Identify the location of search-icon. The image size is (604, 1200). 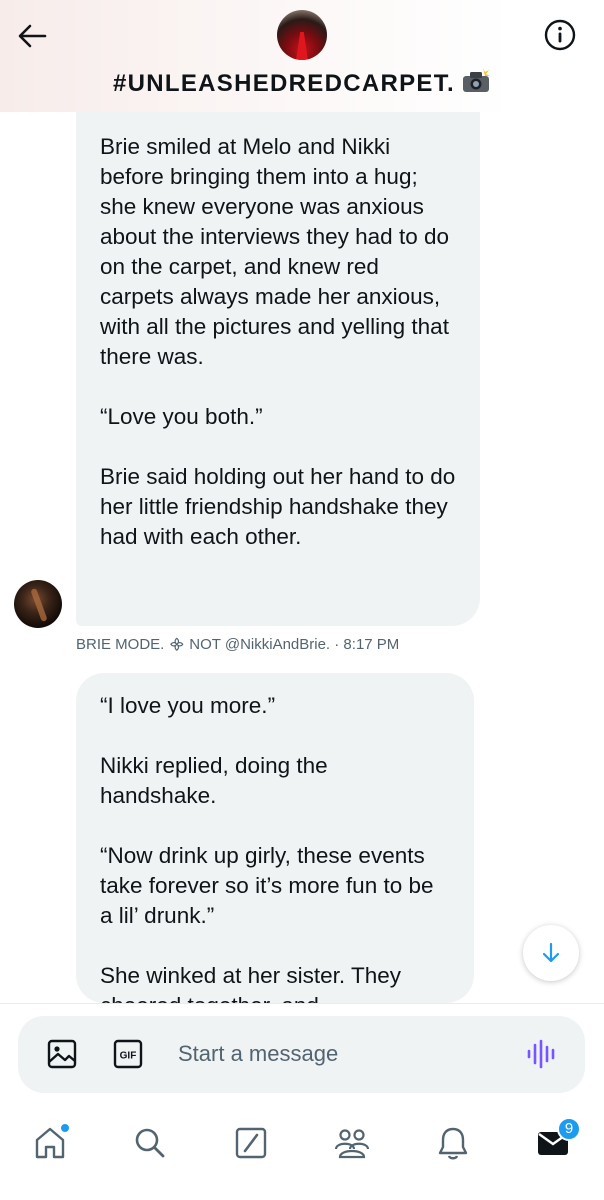
(150, 1143).